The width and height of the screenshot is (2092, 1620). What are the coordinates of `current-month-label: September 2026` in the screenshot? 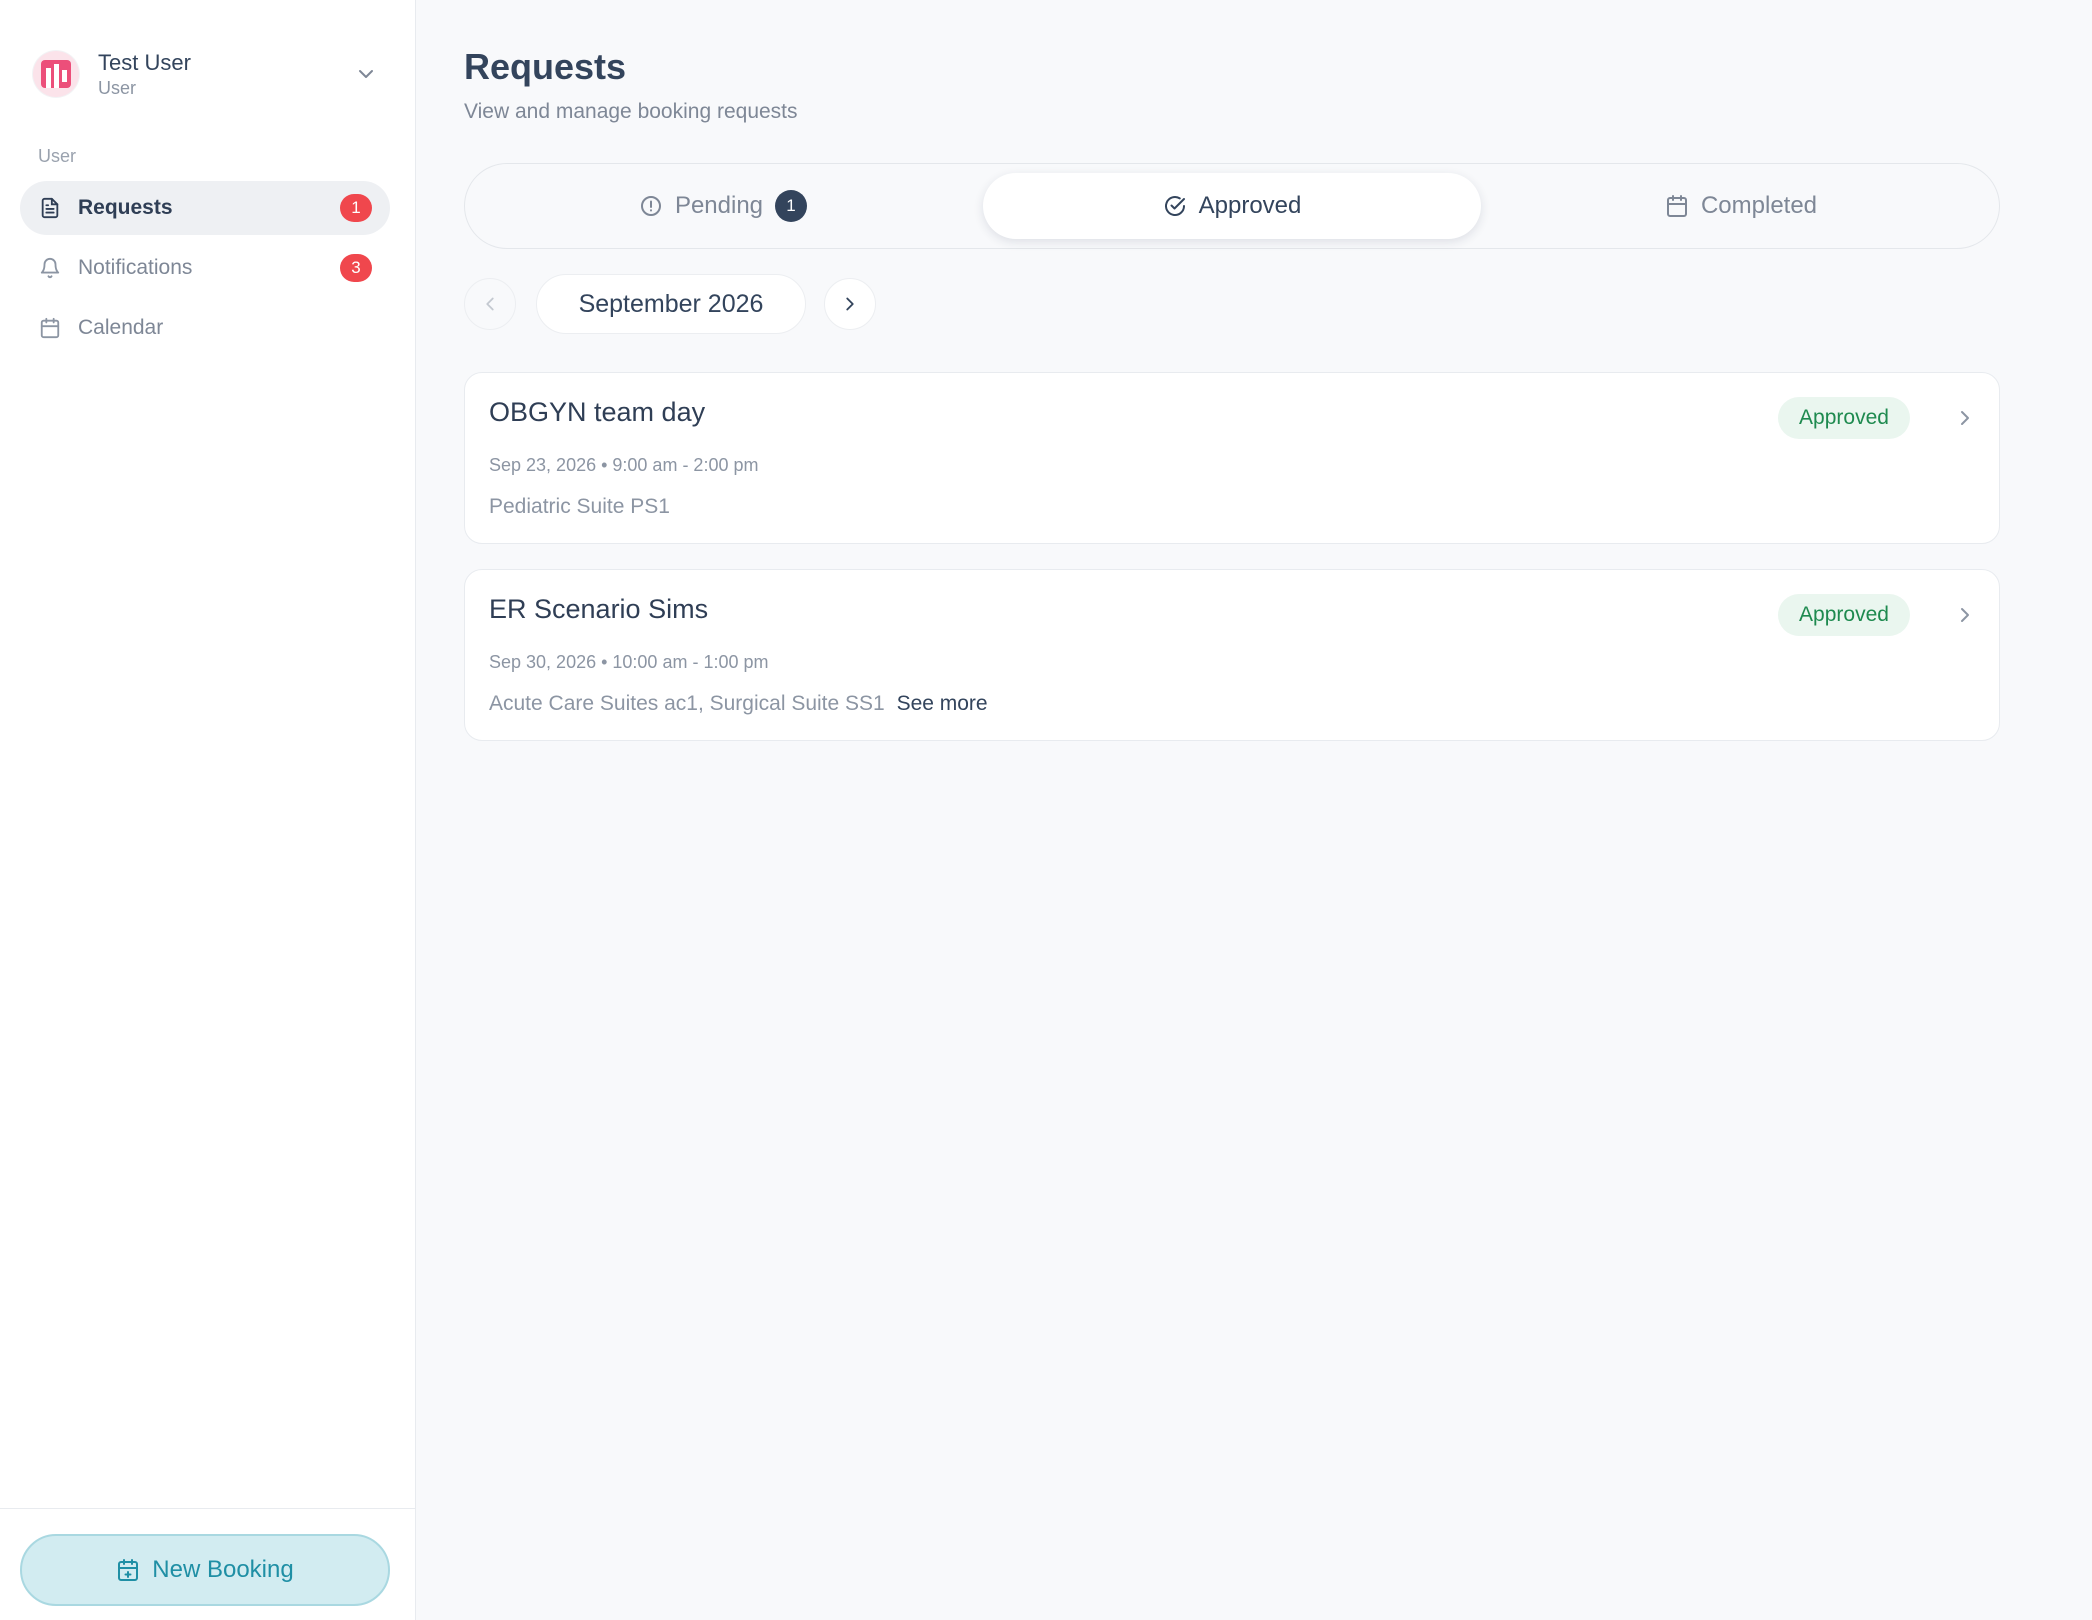 It's located at (671, 304).